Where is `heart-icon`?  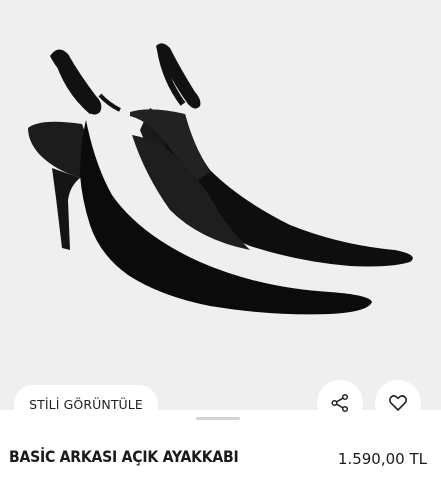 heart-icon is located at coordinates (398, 403).